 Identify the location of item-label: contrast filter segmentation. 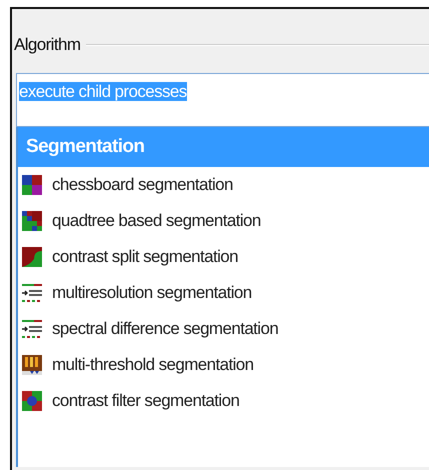
(146, 401).